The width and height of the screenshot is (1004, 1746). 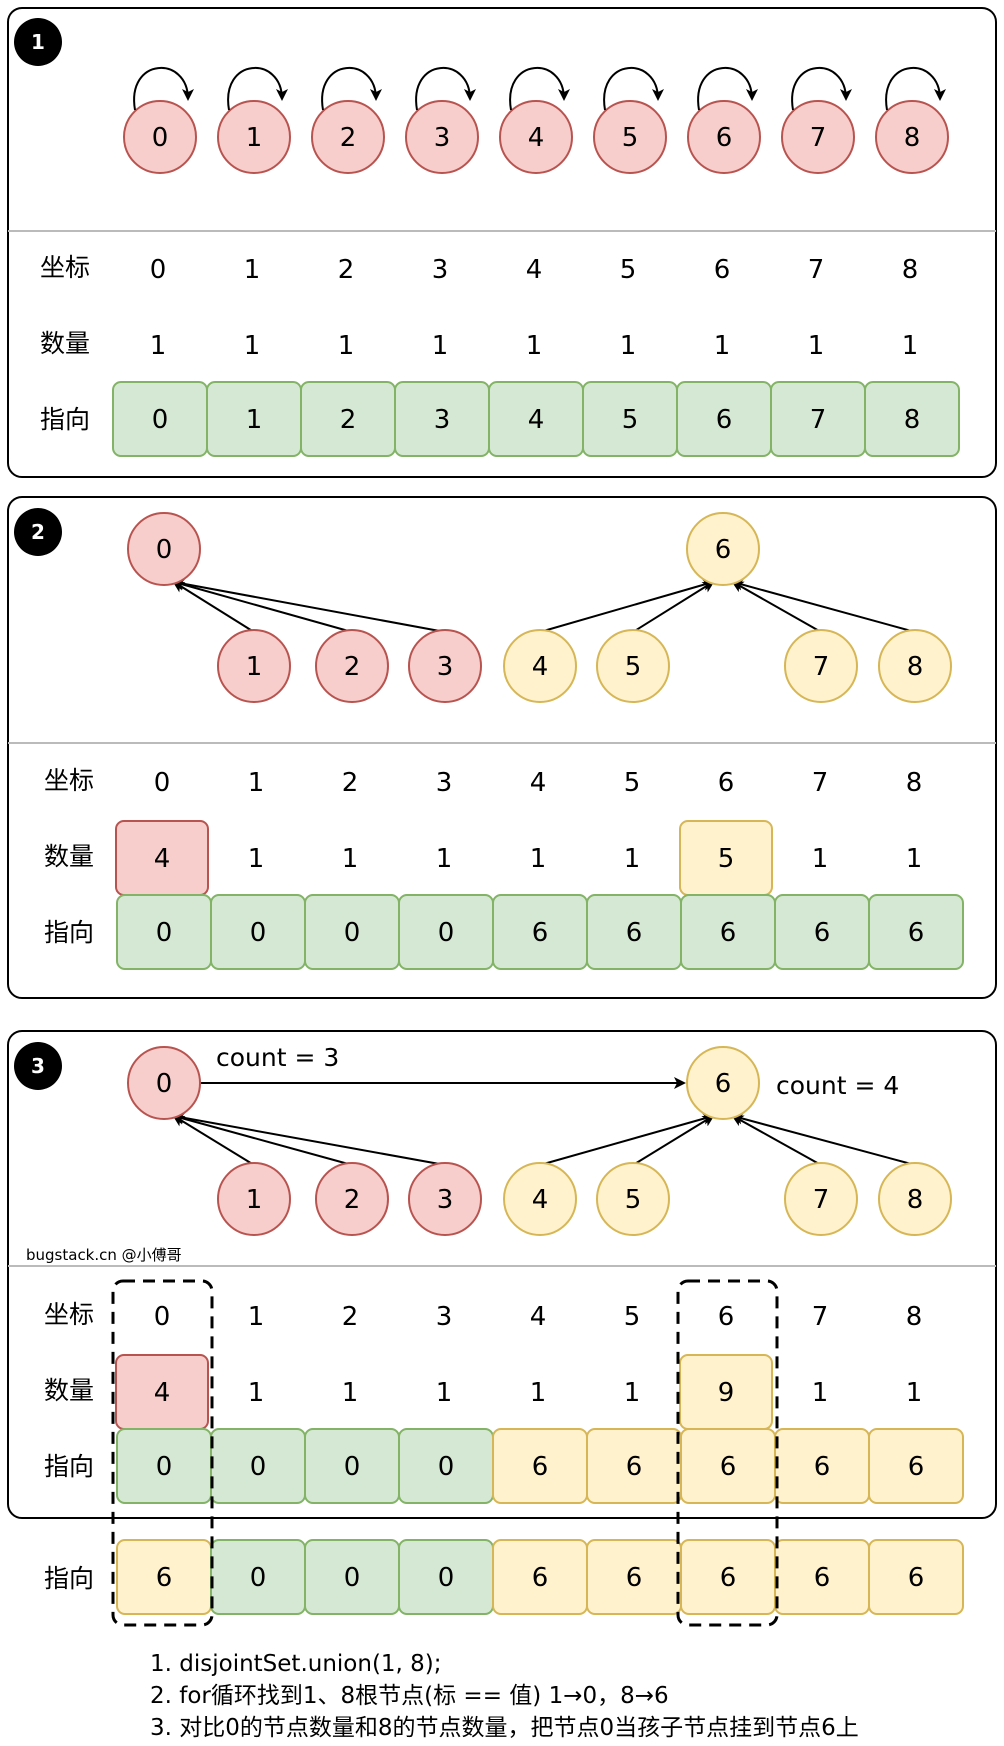 I want to click on result-pointer-cell-5: 6, so click(x=634, y=1577).